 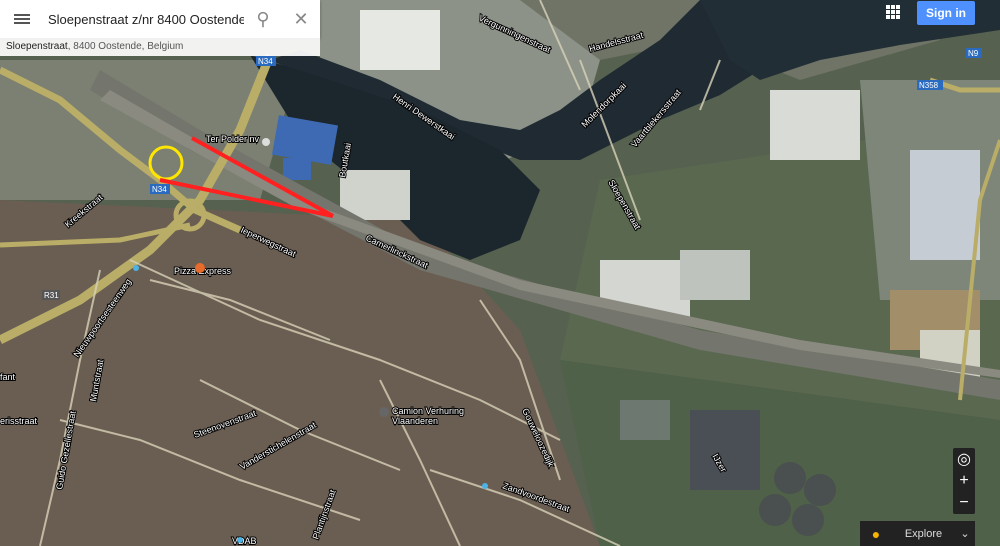 What do you see at coordinates (428, 411) in the screenshot?
I see `label-camion: Camion Verhuring` at bounding box center [428, 411].